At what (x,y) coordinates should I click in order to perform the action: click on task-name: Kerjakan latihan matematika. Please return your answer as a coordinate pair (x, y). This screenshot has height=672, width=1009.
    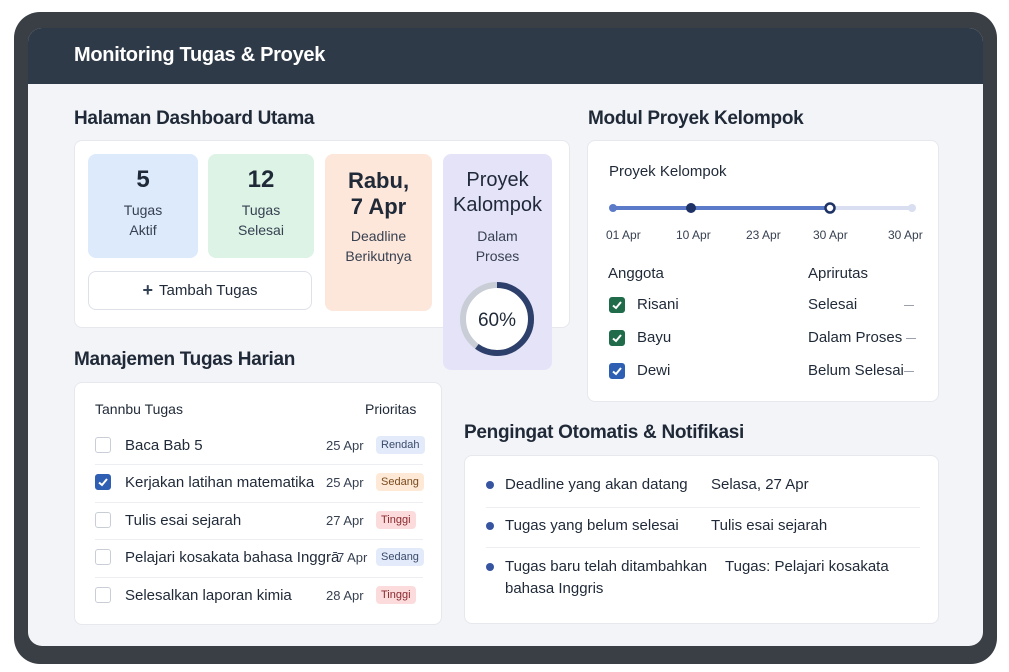
    Looking at the image, I should click on (220, 482).